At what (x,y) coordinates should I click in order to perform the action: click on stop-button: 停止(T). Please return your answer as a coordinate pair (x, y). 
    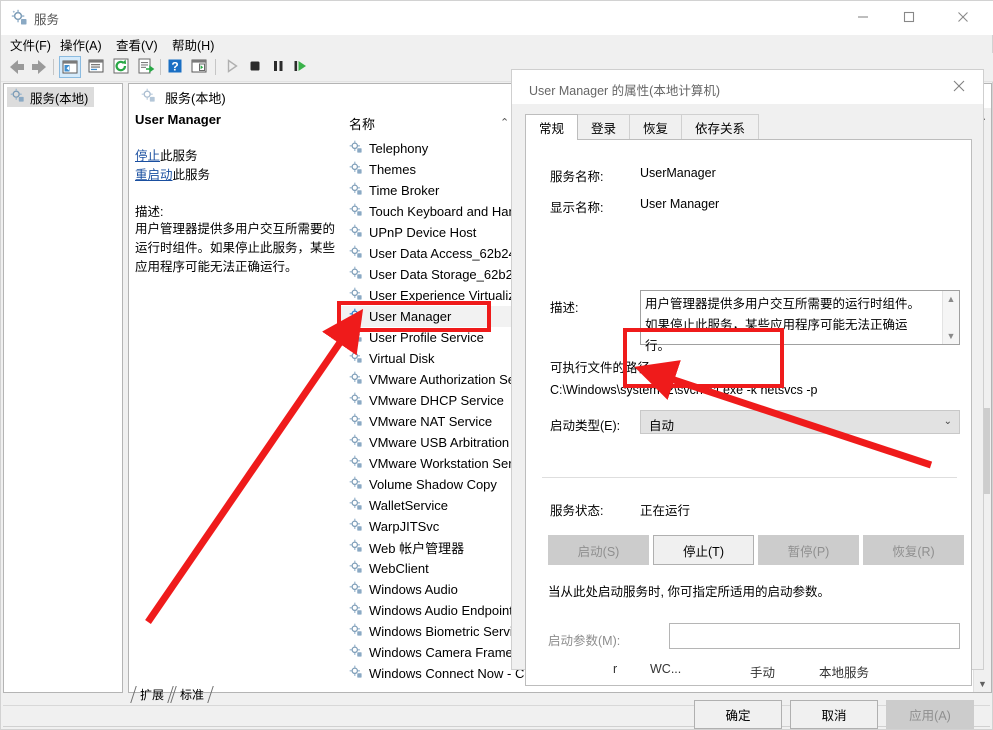
    Looking at the image, I should click on (703, 550).